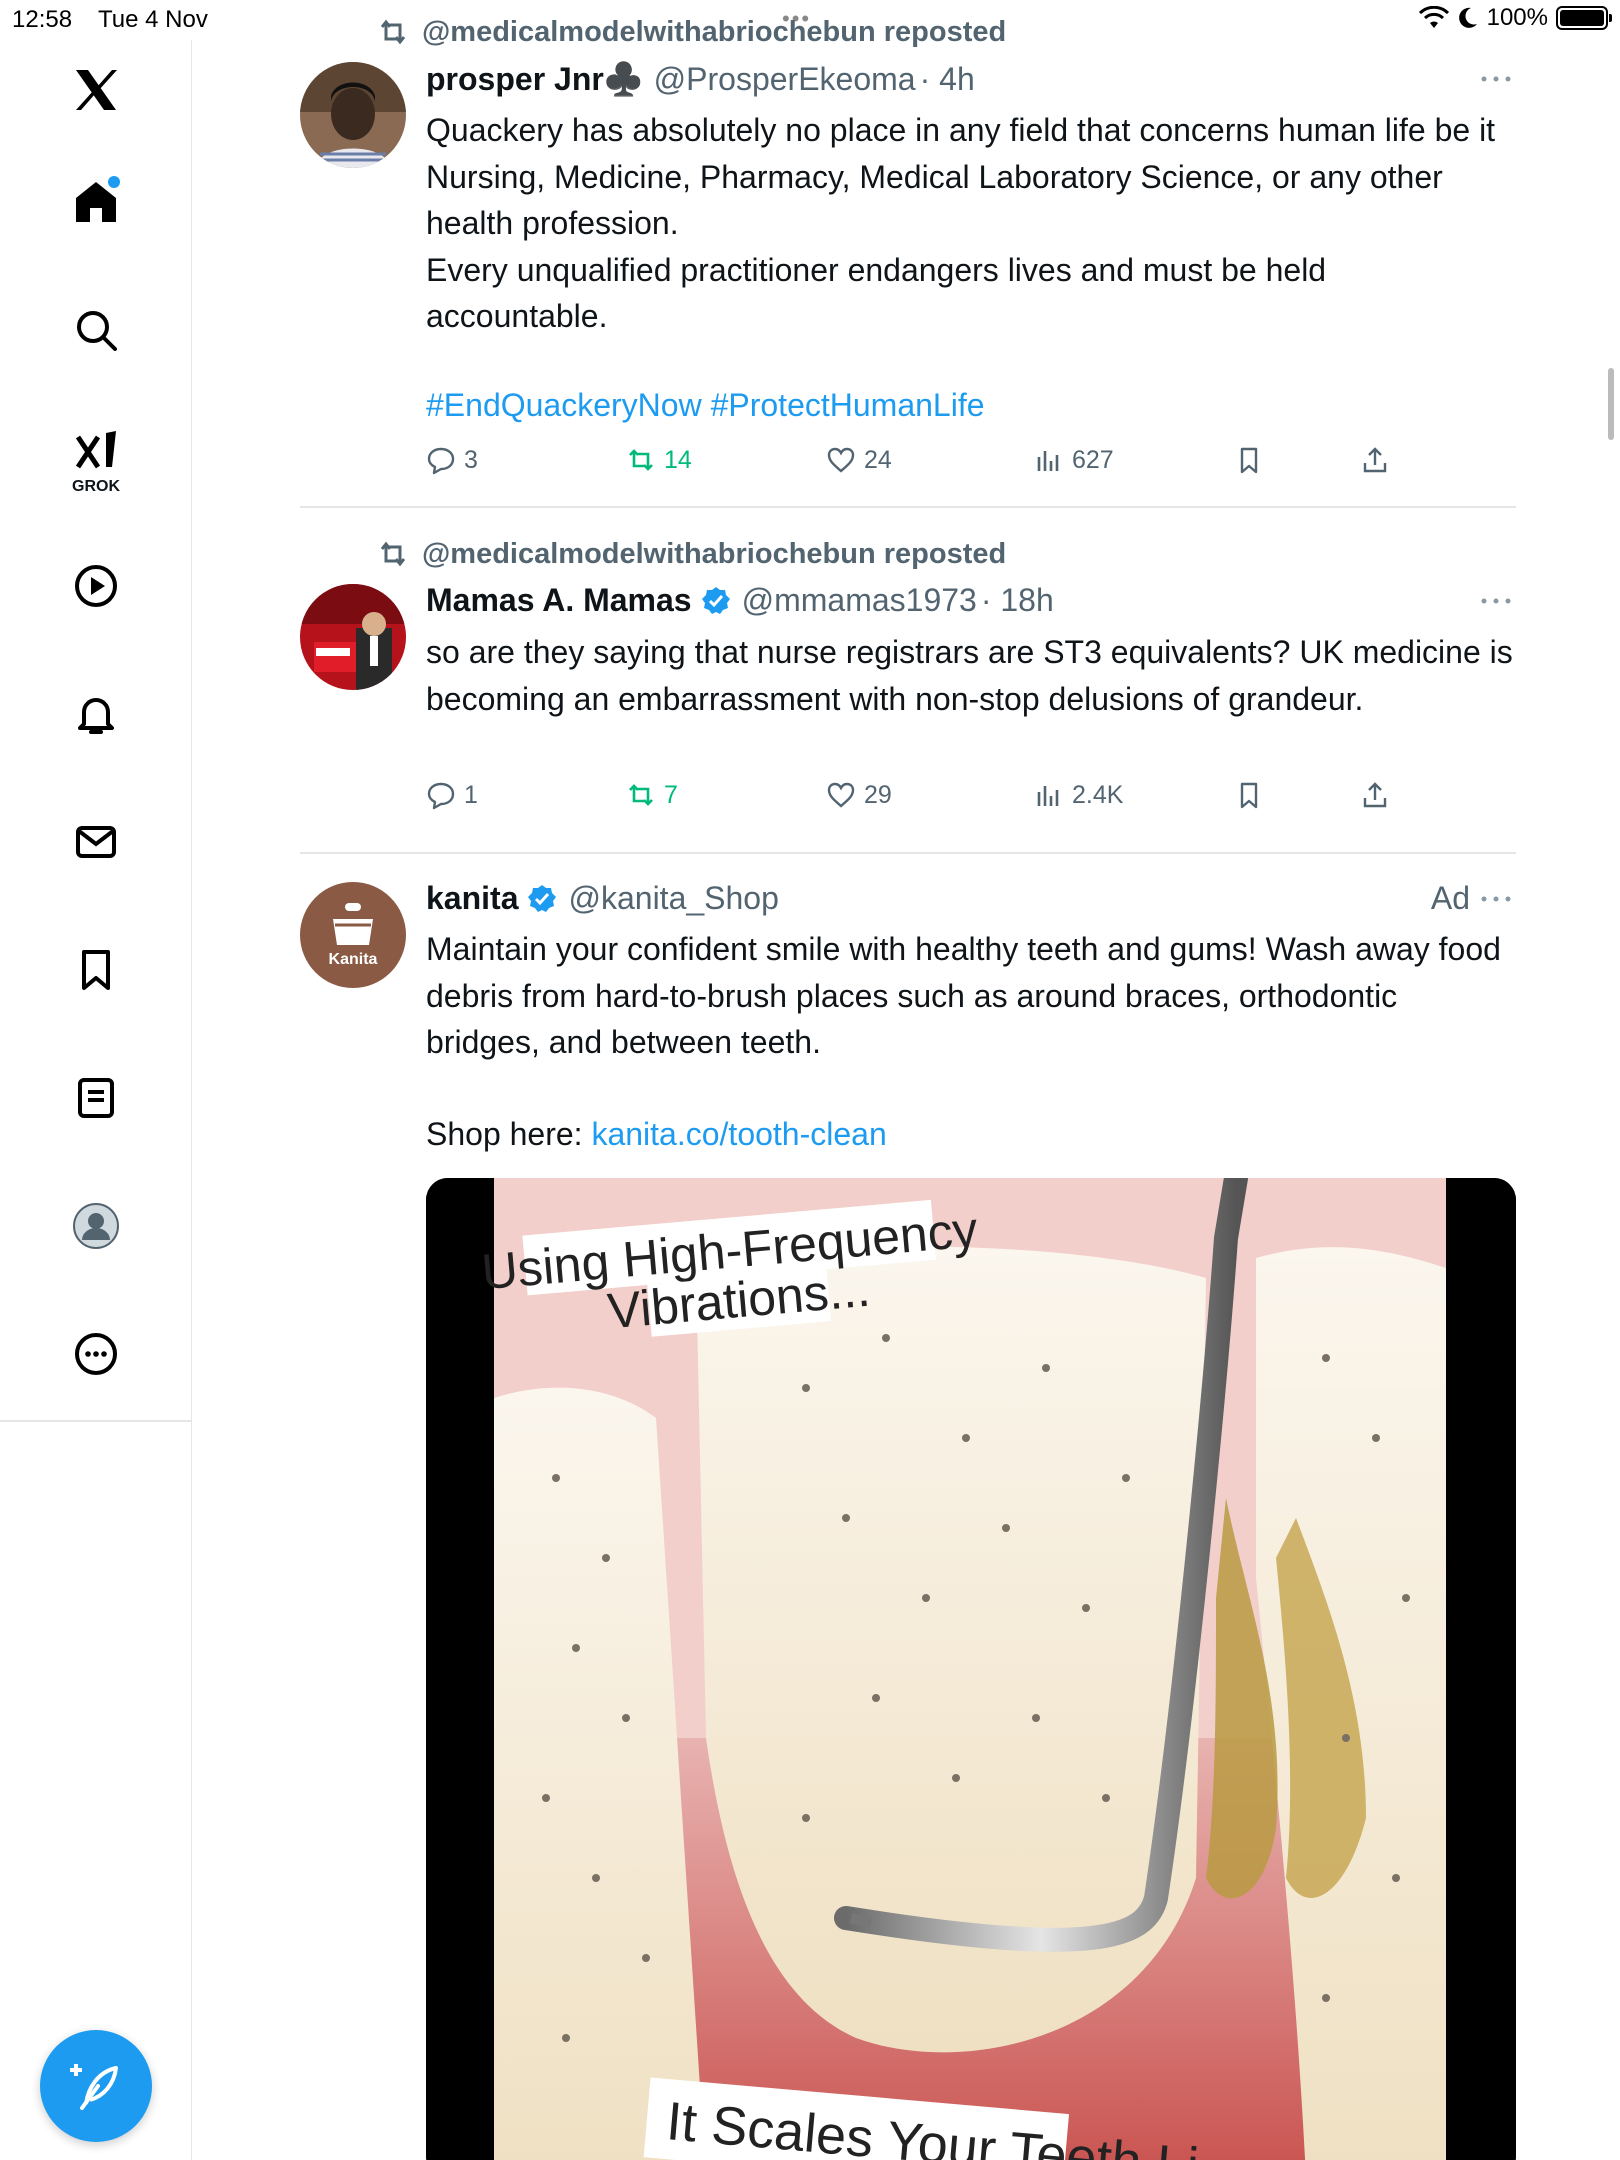 The width and height of the screenshot is (1620, 2160). I want to click on repost-count: 7, so click(671, 794).